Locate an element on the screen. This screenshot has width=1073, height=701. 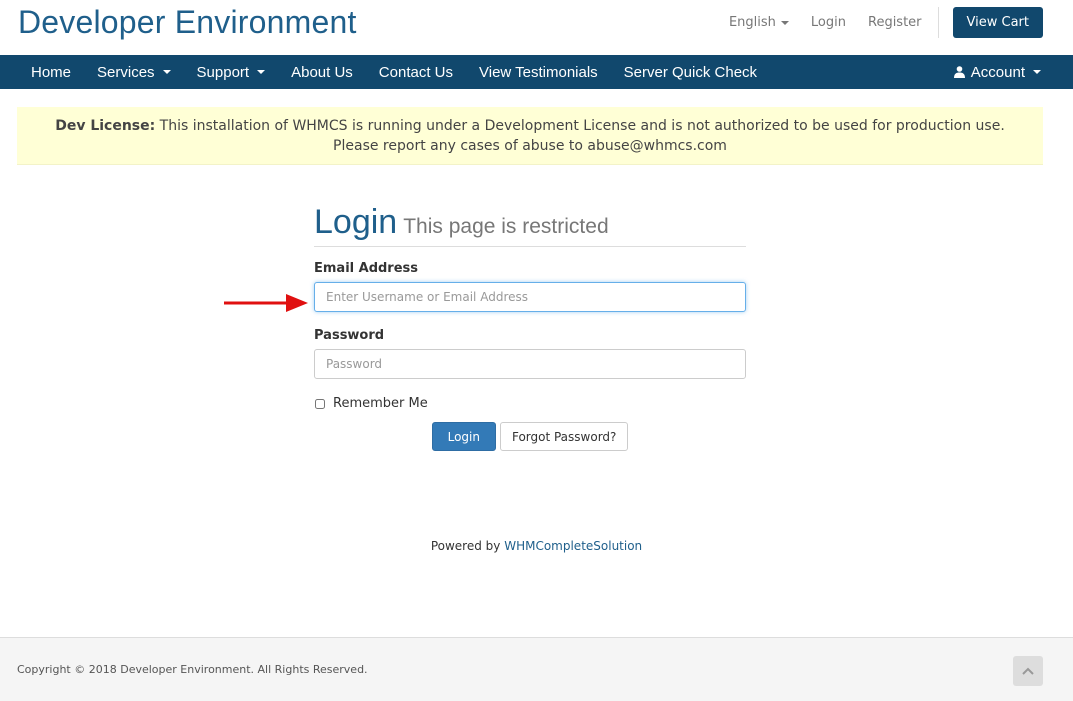
login-subtitle: This page is restricted is located at coordinates (506, 226).